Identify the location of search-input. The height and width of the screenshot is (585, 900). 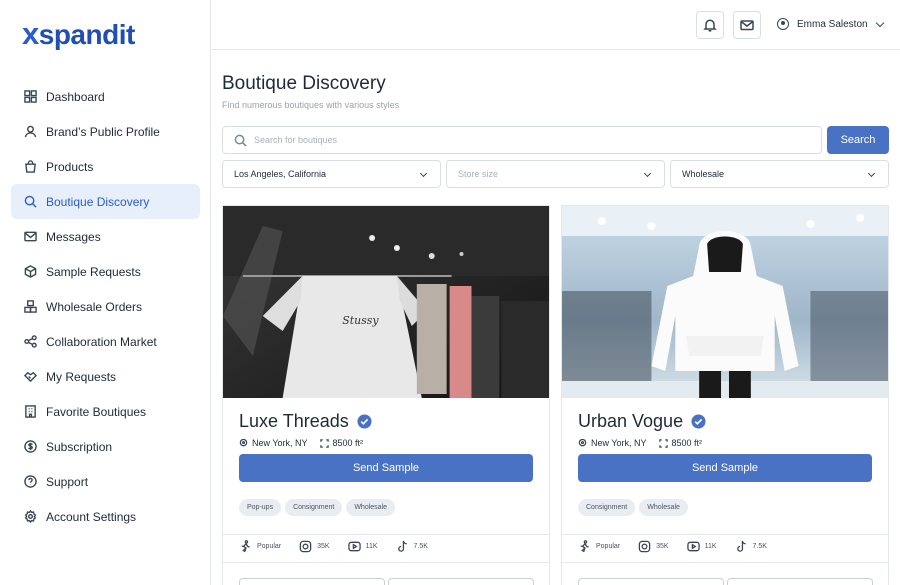
(524, 140).